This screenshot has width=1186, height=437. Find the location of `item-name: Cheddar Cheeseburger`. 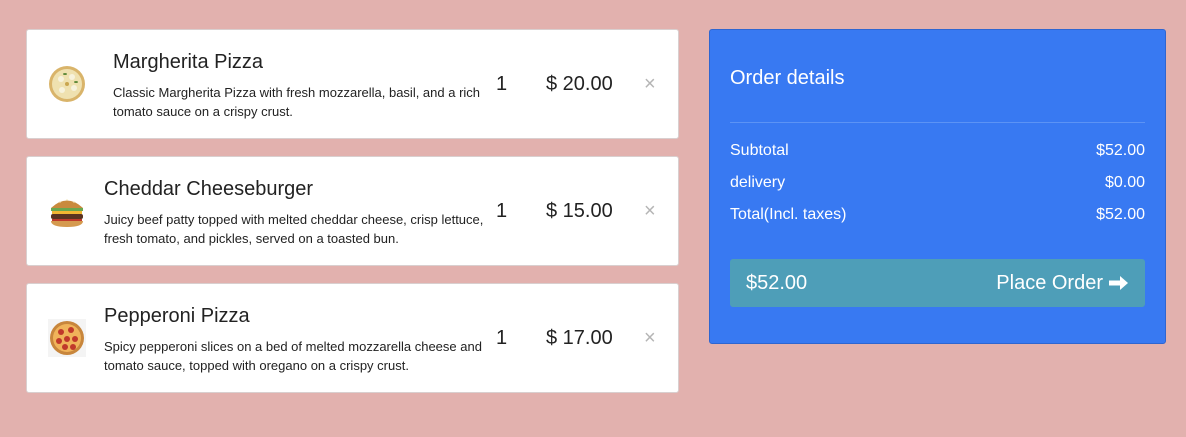

item-name: Cheddar Cheeseburger is located at coordinates (209, 189).